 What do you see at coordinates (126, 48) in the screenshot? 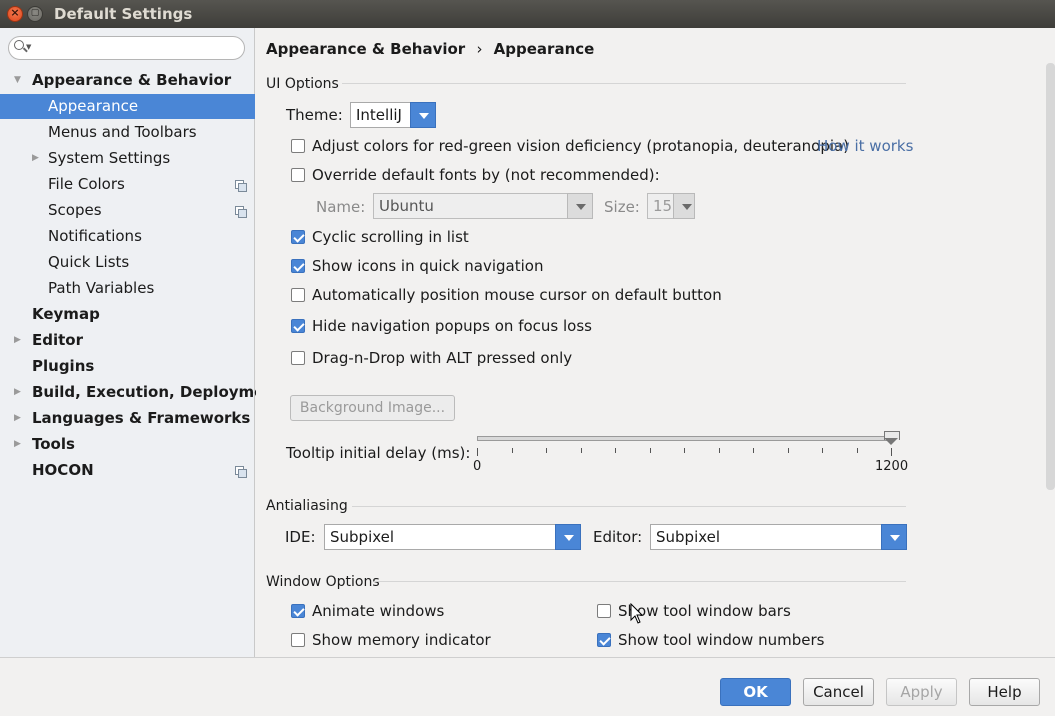
I see `search-input: ▼` at bounding box center [126, 48].